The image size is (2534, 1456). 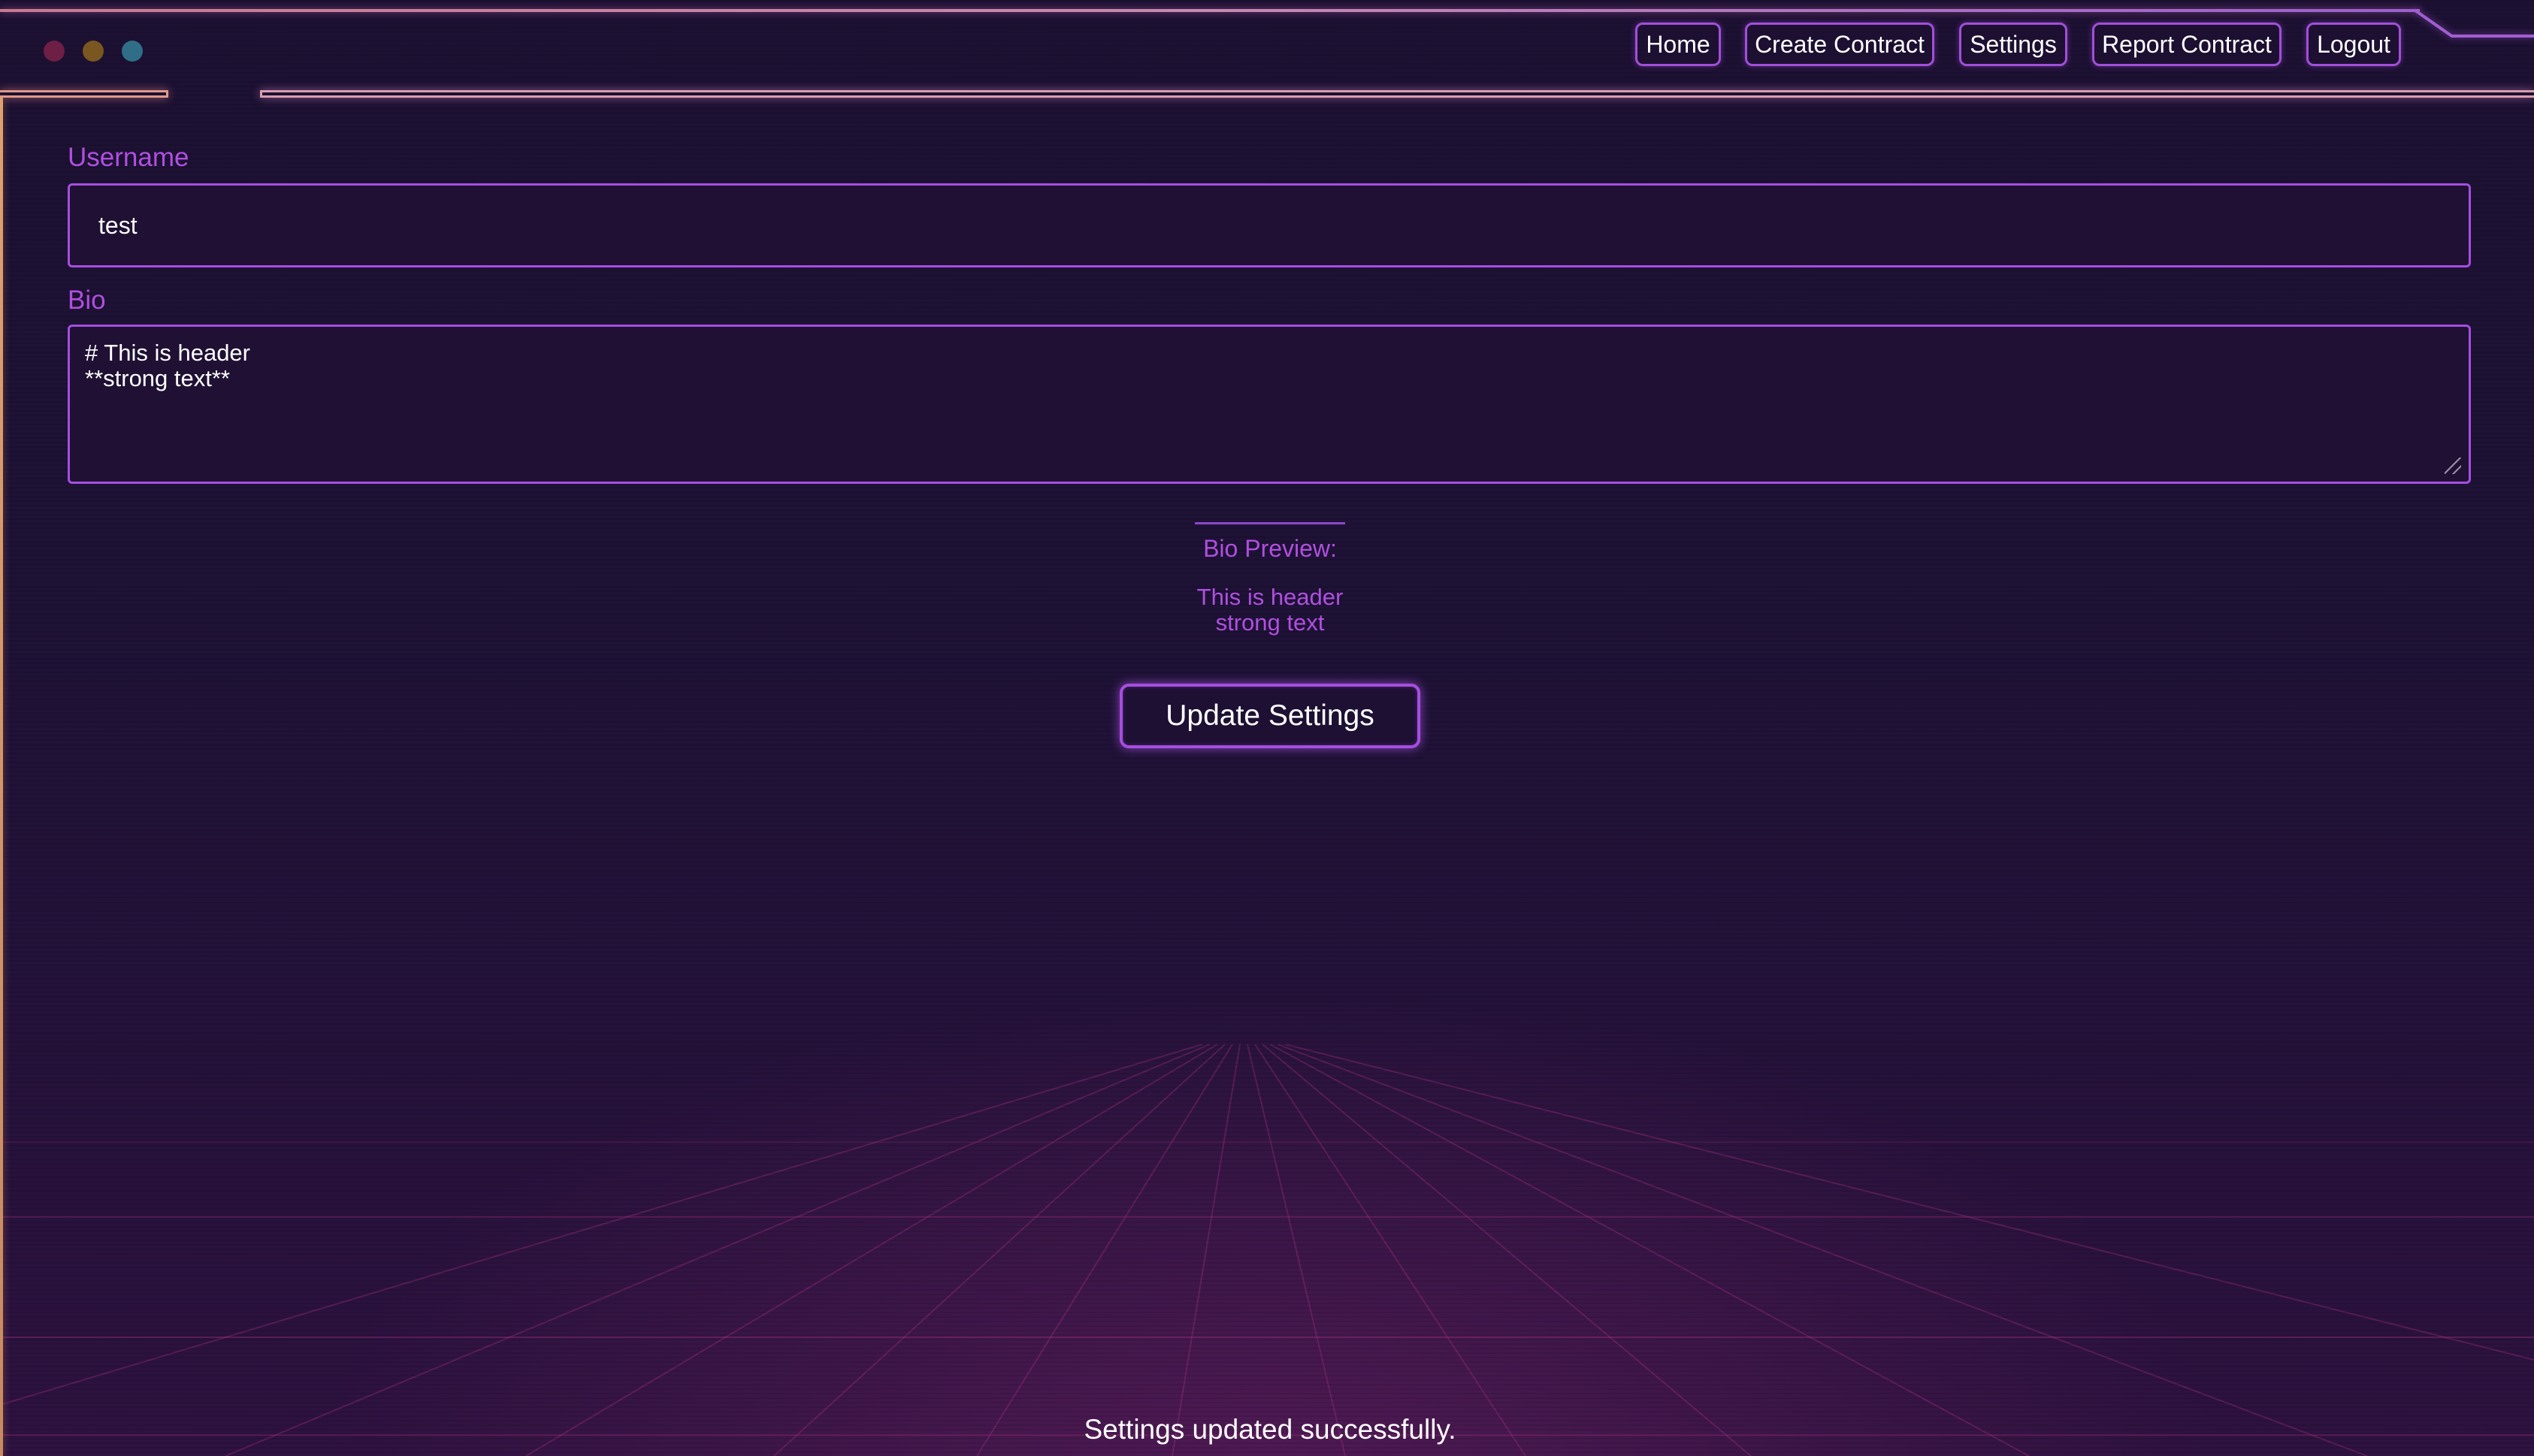 I want to click on nav-report-contract-button: Report Contract, so click(x=2187, y=44).